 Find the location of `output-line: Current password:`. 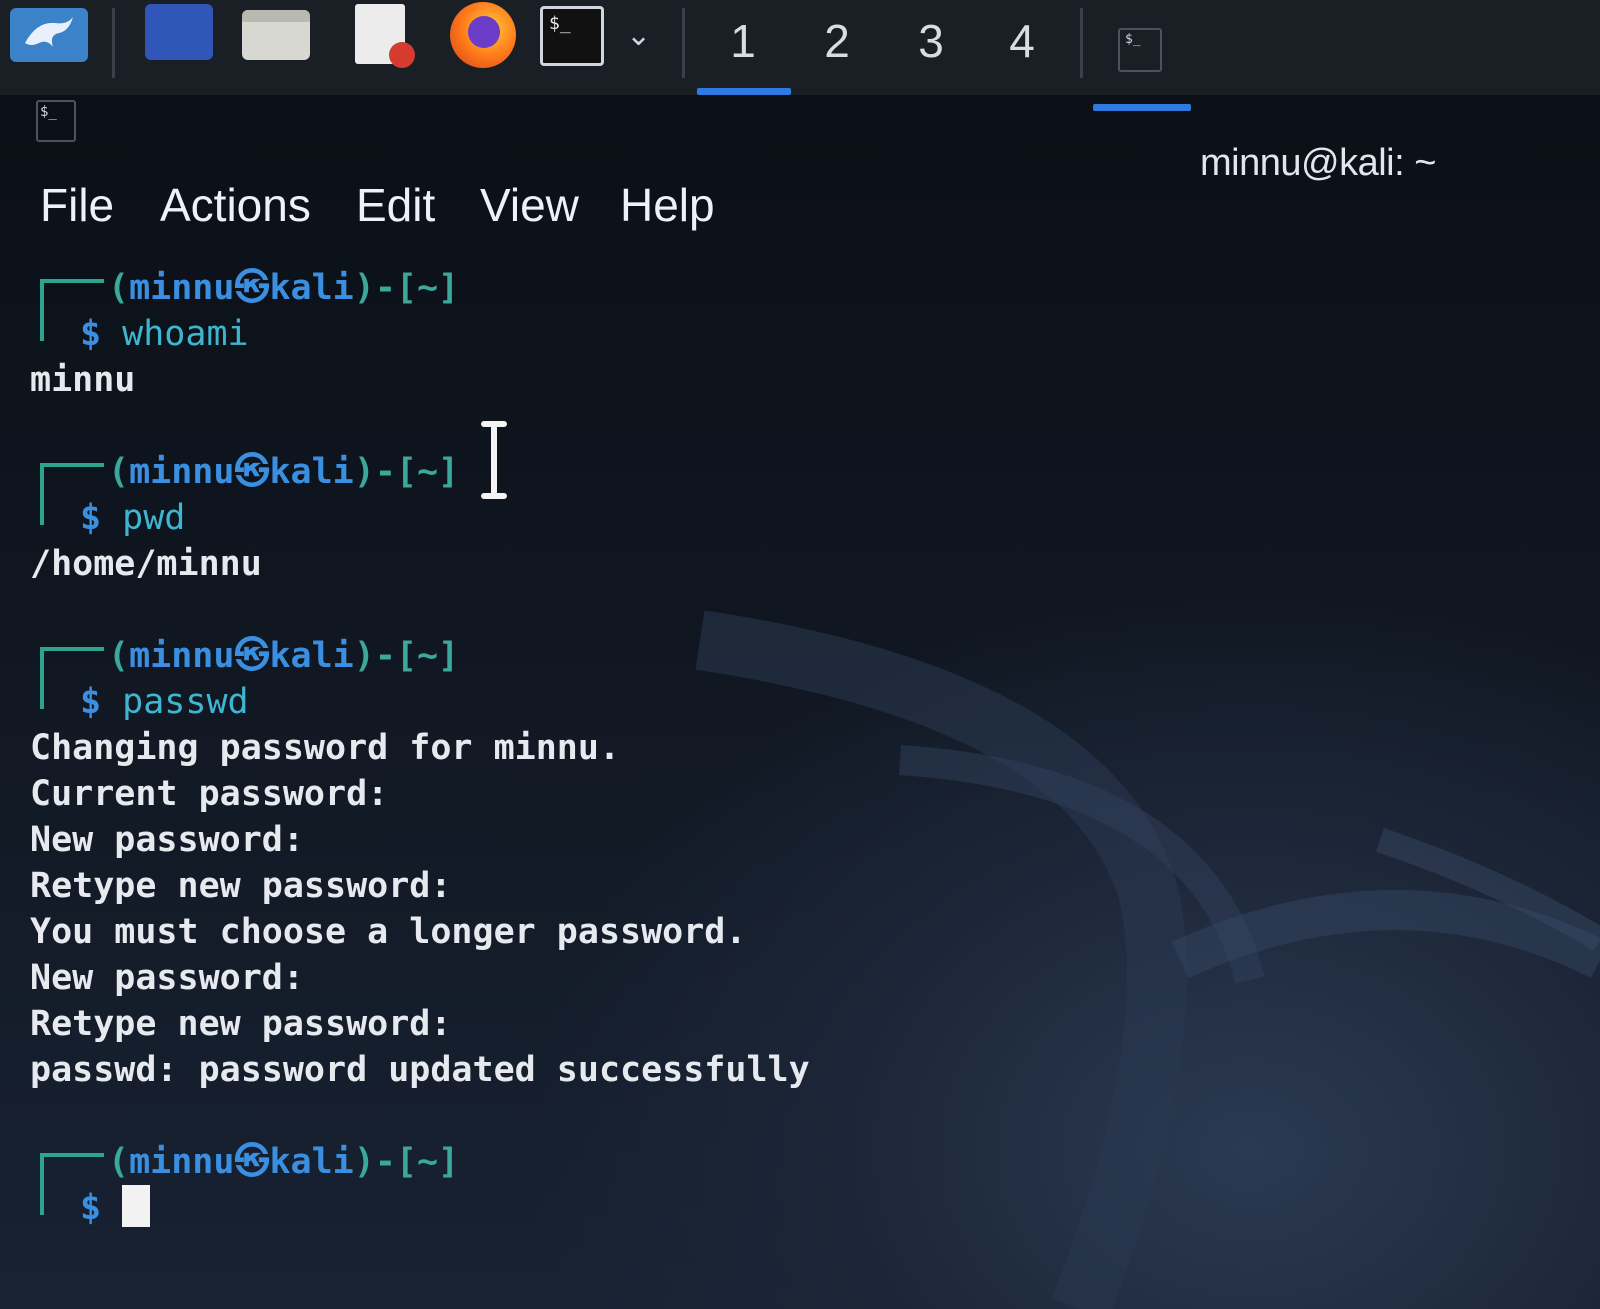

output-line: Current password: is located at coordinates (209, 794).